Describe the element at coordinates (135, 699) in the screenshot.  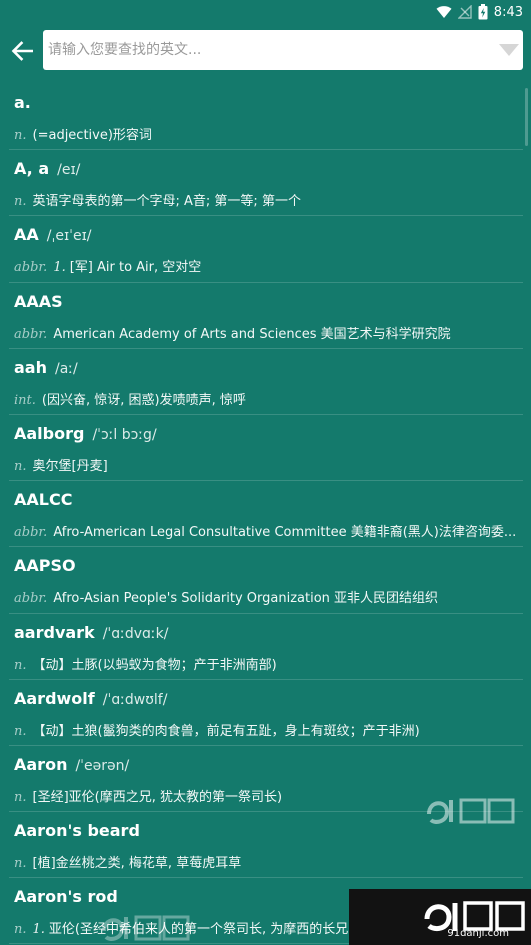
I see `phonetic: /ˈɑːdwʊlf/` at that location.